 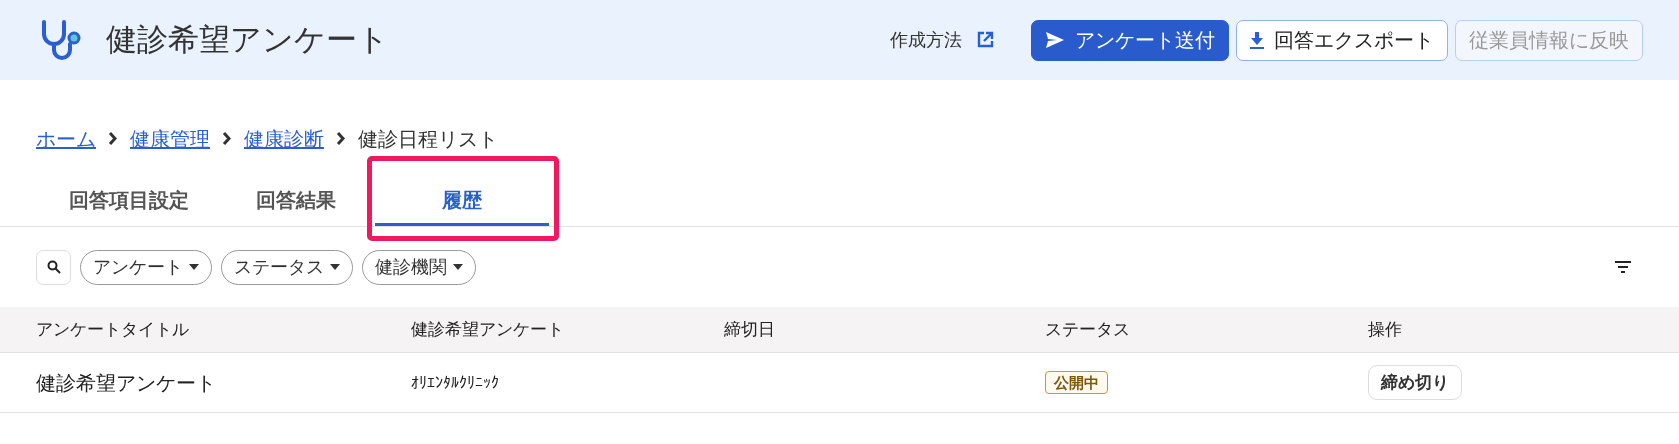 What do you see at coordinates (462, 201) in the screenshot?
I see `tab: 履歴` at bounding box center [462, 201].